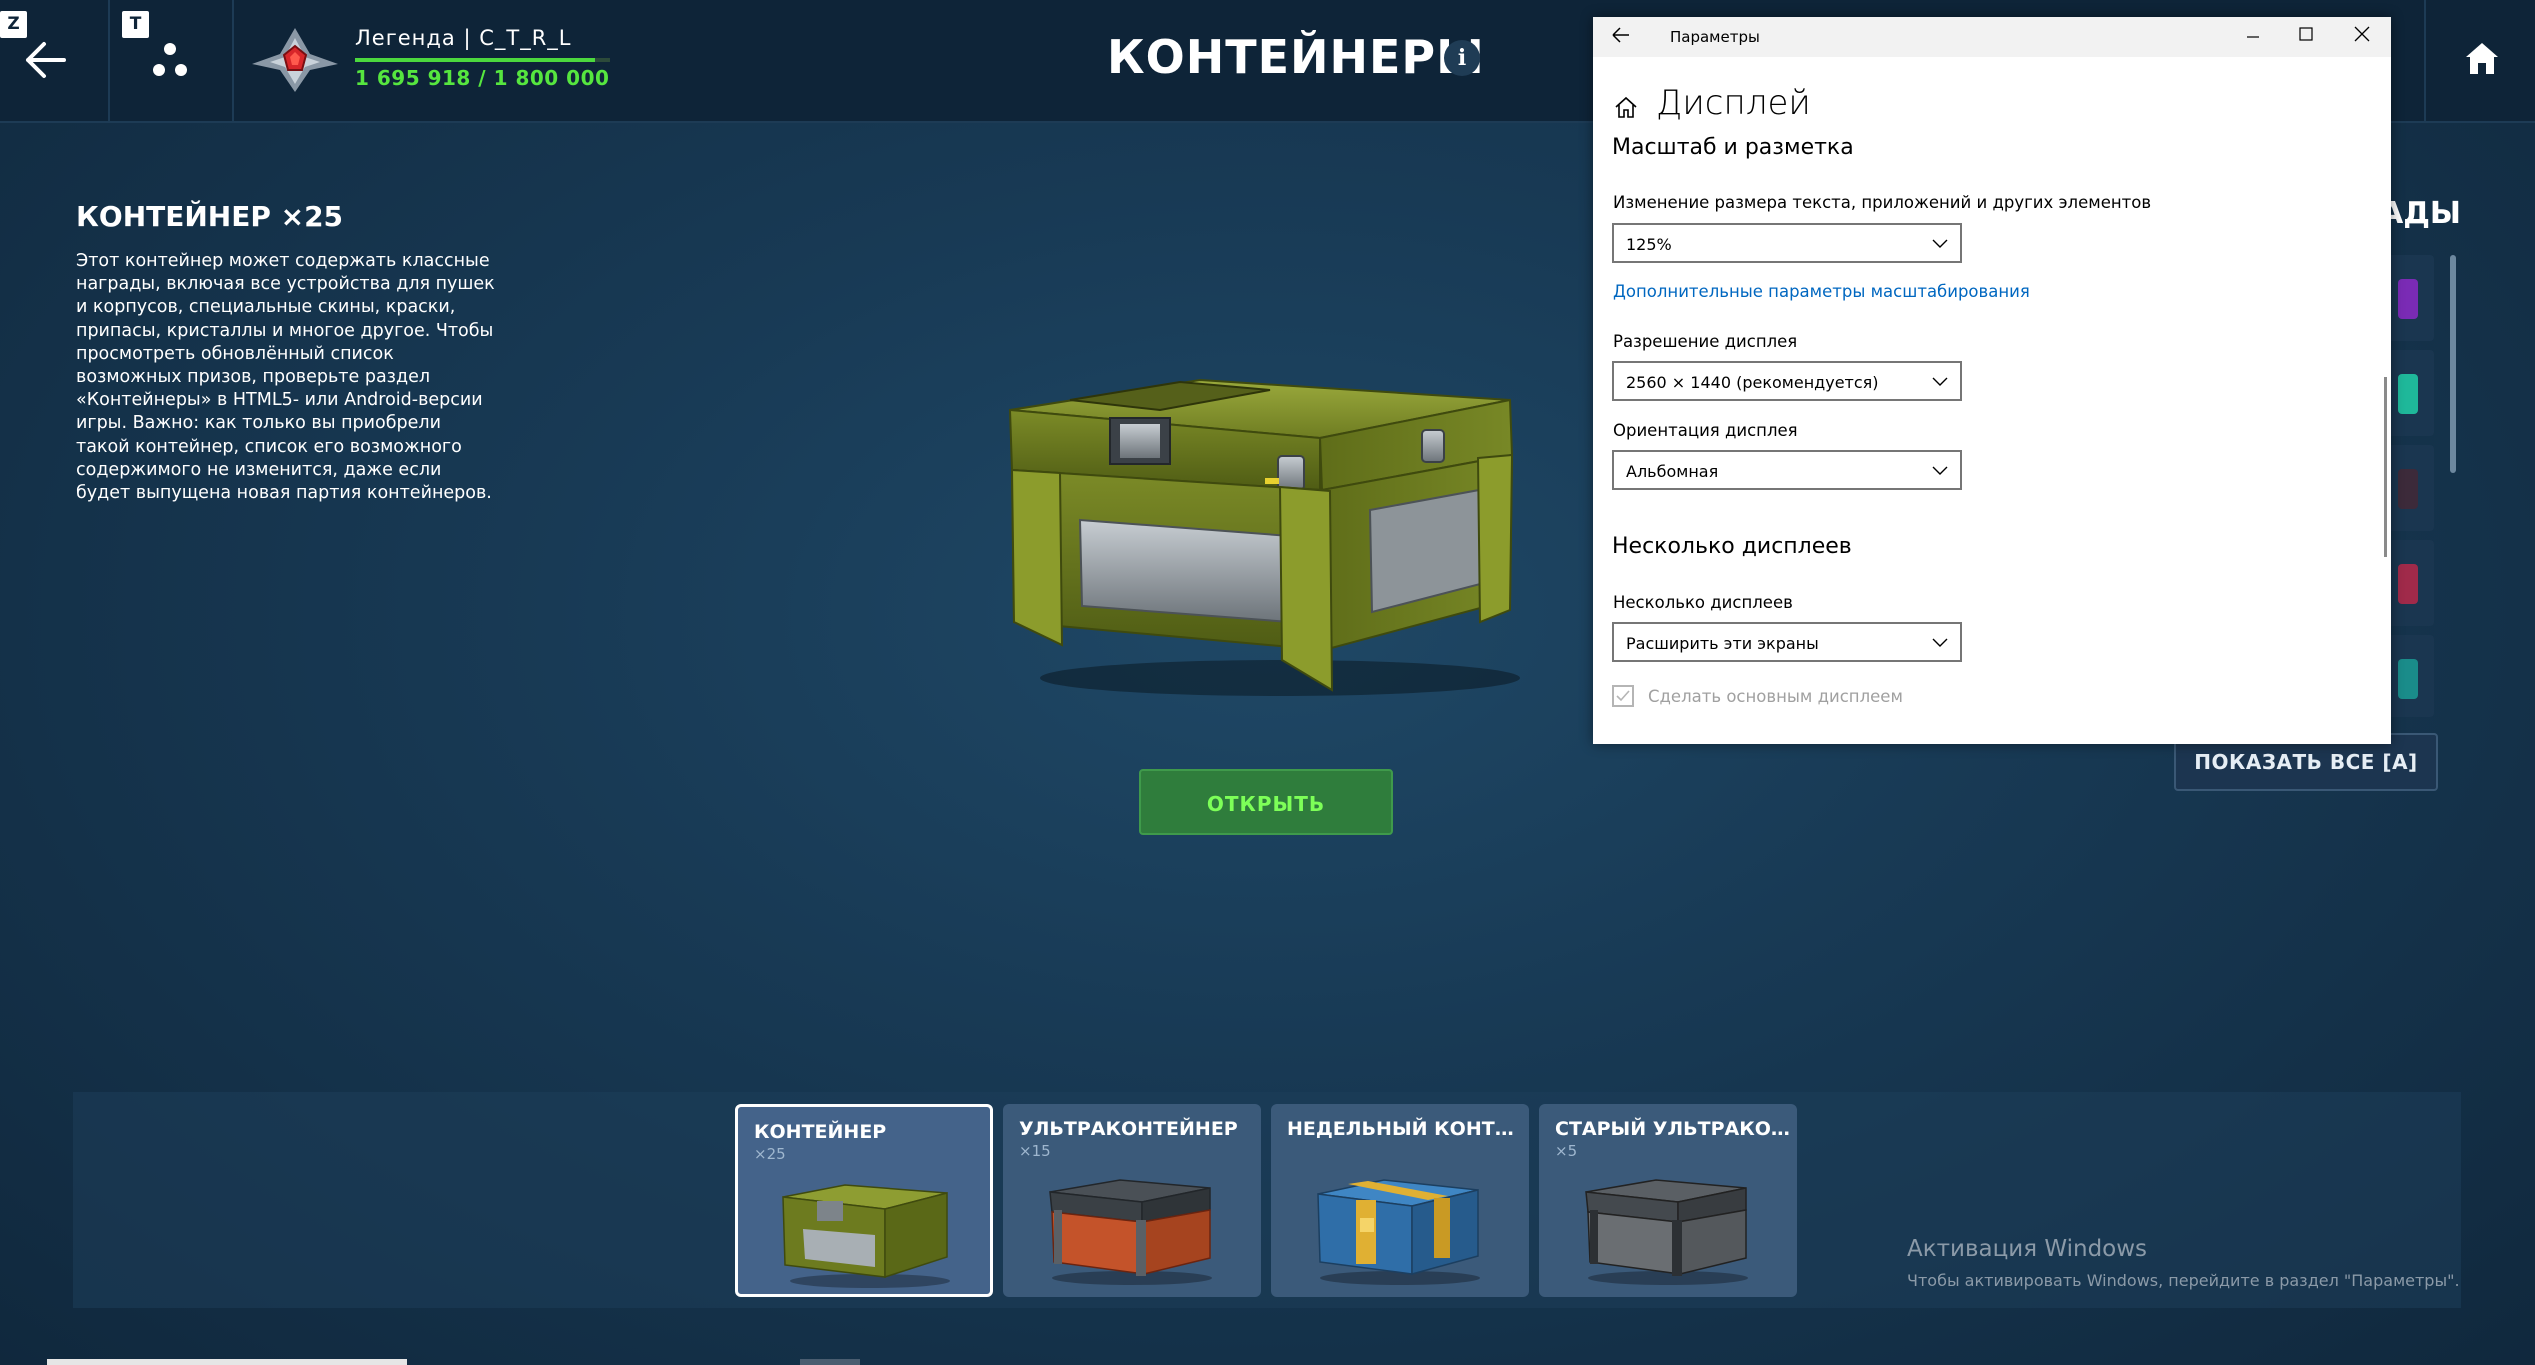  I want to click on home-button, so click(2480, 60).